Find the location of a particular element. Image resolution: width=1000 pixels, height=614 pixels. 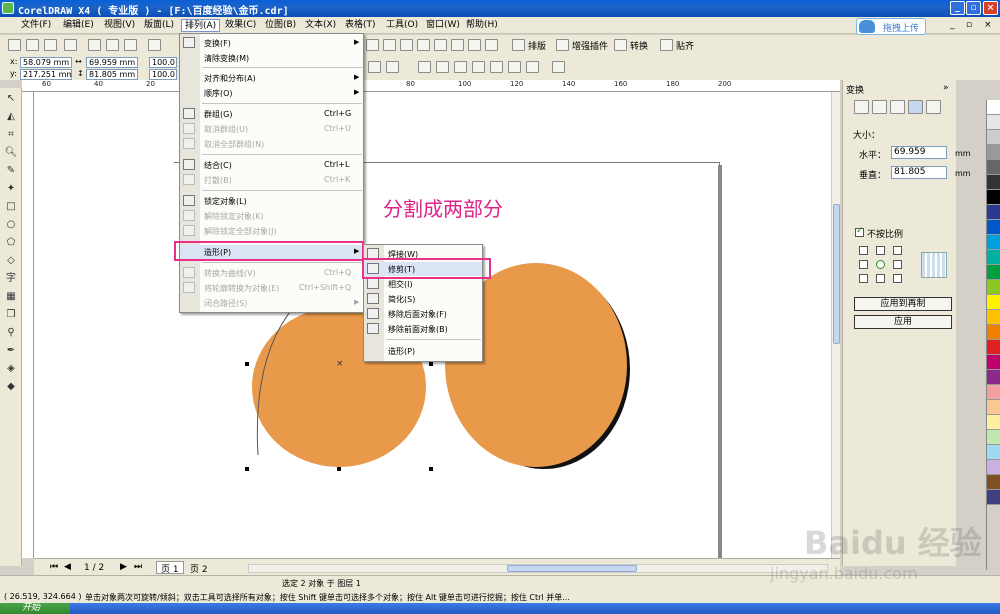

paste-icon is located at coordinates (130, 45).